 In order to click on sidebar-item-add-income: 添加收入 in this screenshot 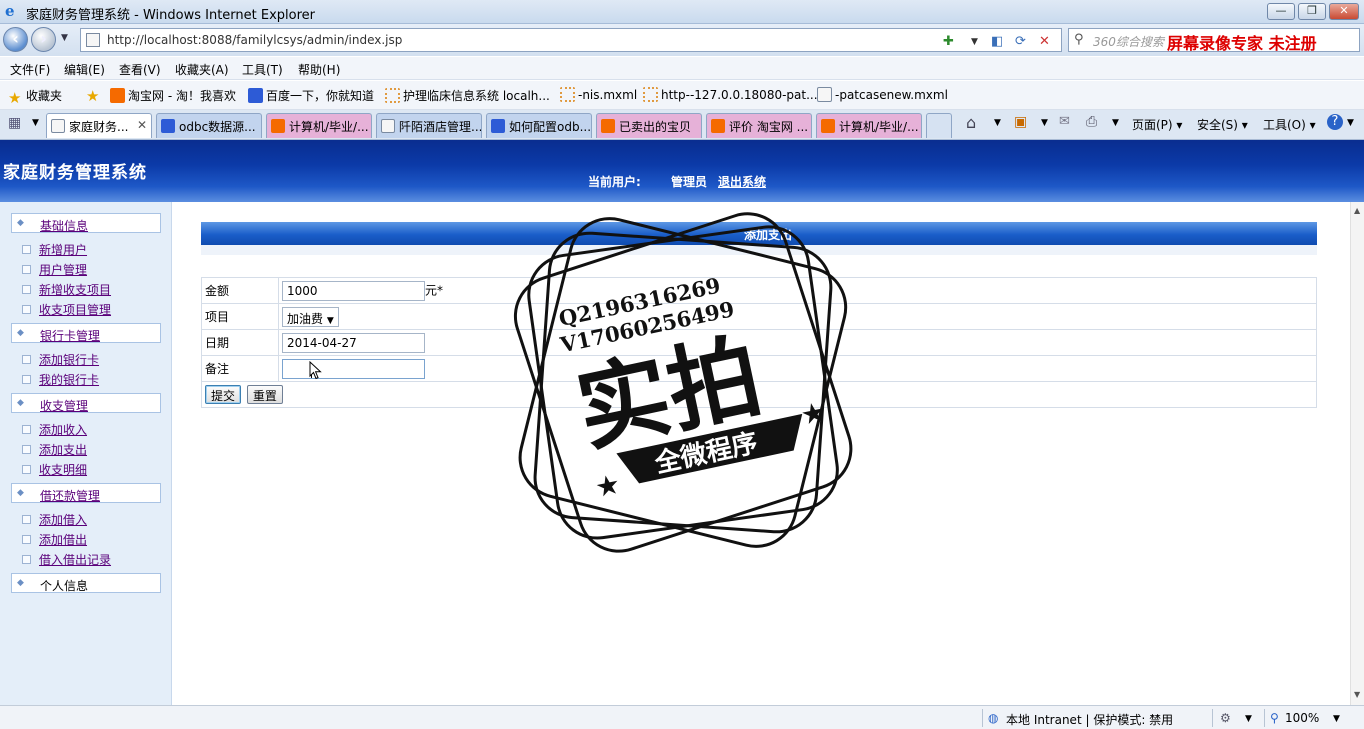, I will do `click(54, 429)`.